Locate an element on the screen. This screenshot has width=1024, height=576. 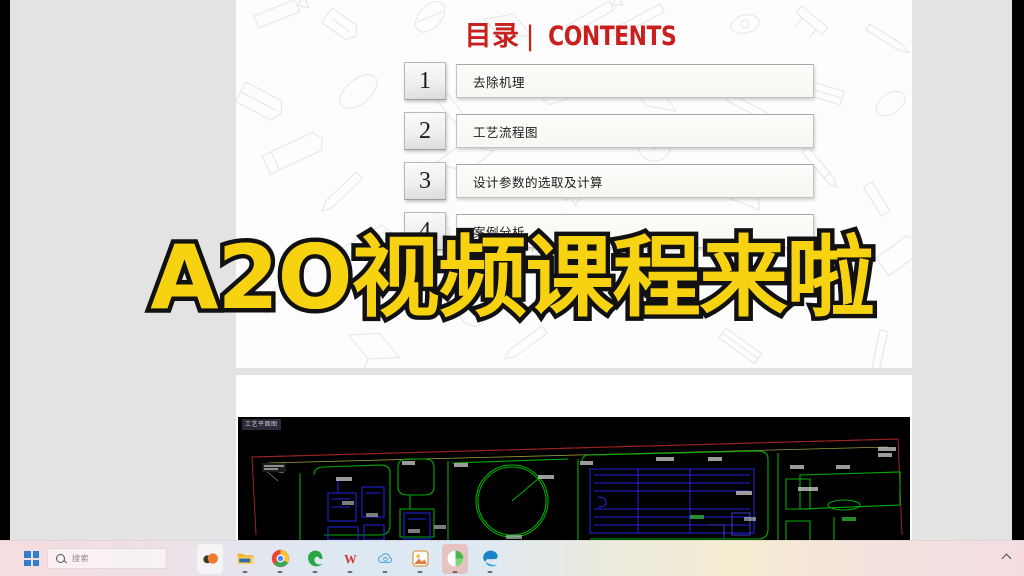
widgets-weather-icon is located at coordinates (210, 558).